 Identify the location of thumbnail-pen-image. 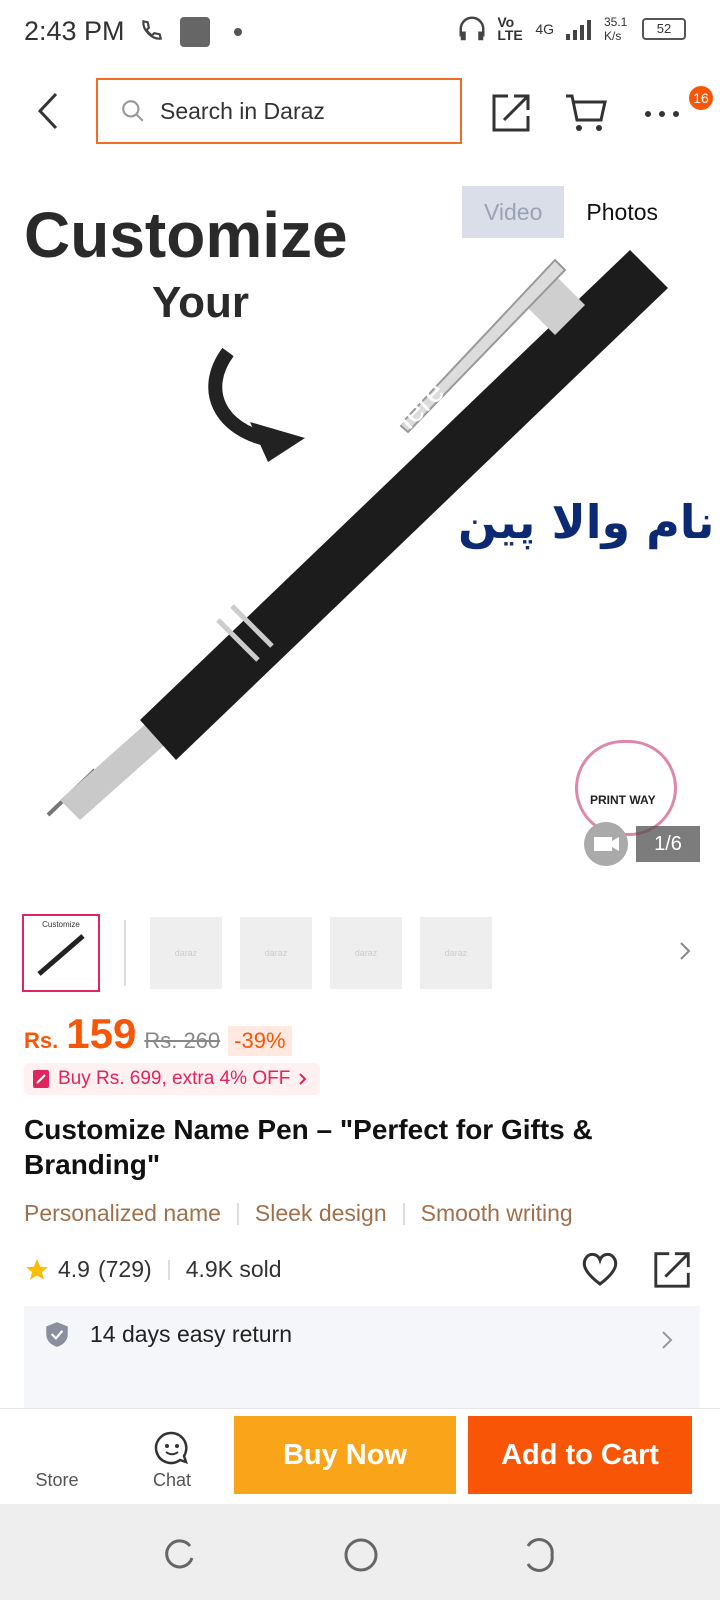
(61, 955).